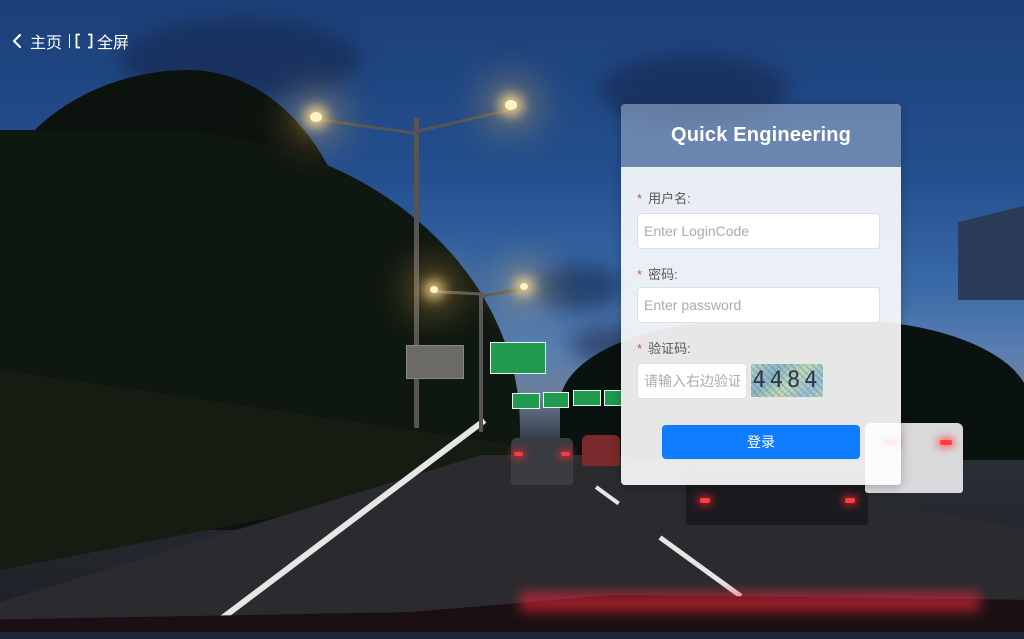  Describe the element at coordinates (512, 635) in the screenshot. I see `bottom-bar` at that location.